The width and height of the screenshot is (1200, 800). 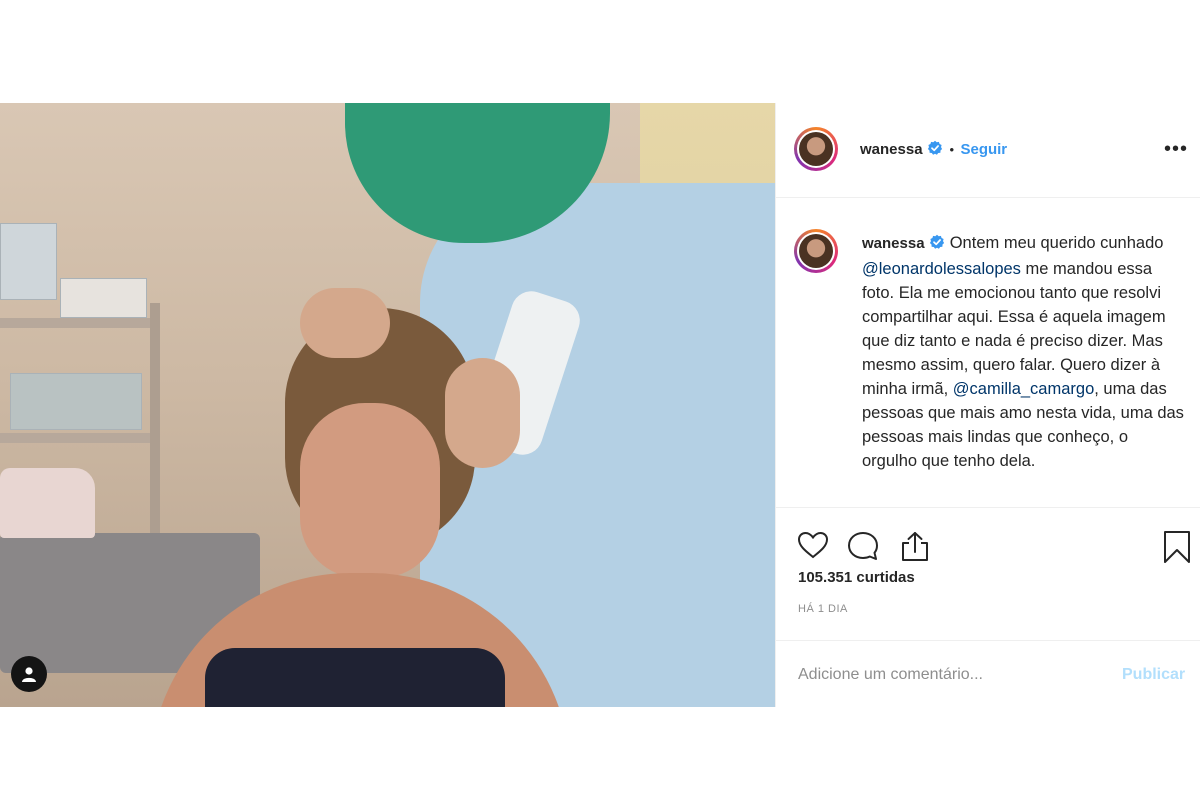 What do you see at coordinates (1176, 149) in the screenshot?
I see `more-options-icon: •••` at bounding box center [1176, 149].